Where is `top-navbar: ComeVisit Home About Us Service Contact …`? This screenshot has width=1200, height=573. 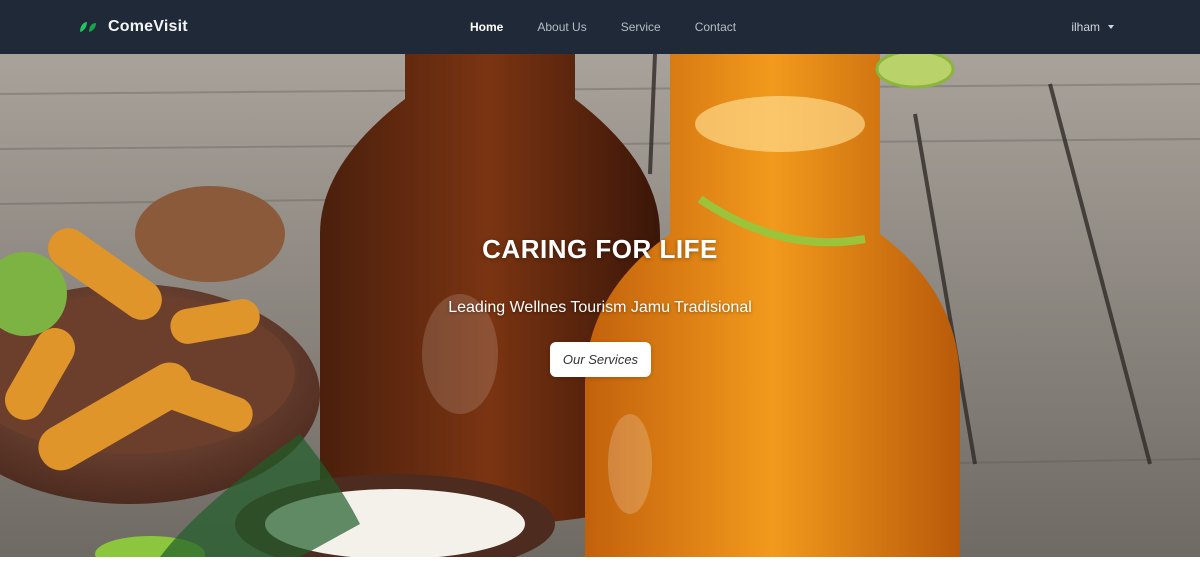 top-navbar: ComeVisit Home About Us Service Contact … is located at coordinates (600, 27).